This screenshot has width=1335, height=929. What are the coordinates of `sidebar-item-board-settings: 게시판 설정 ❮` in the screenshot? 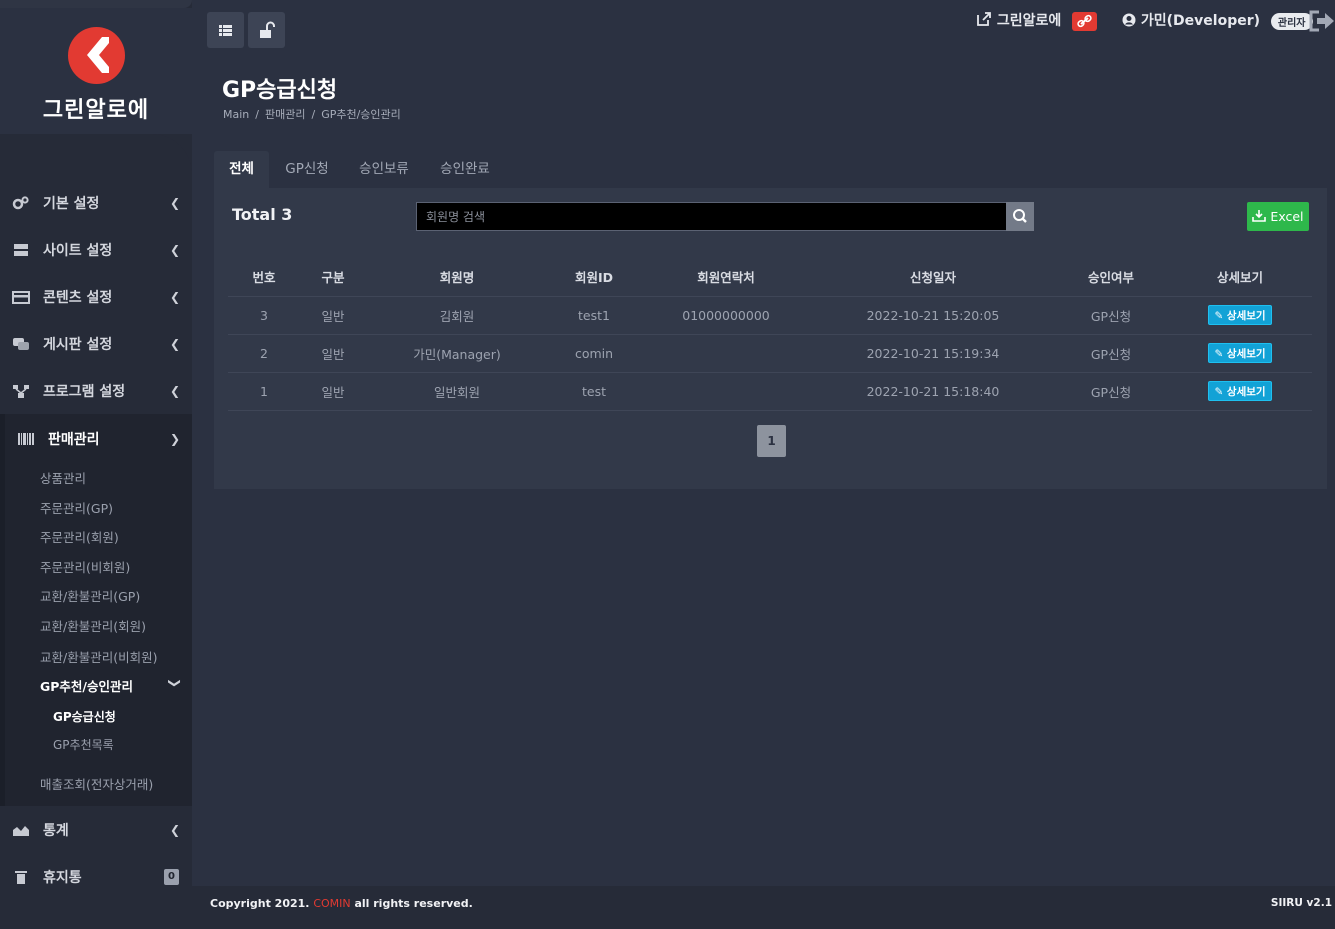 It's located at (96, 344).